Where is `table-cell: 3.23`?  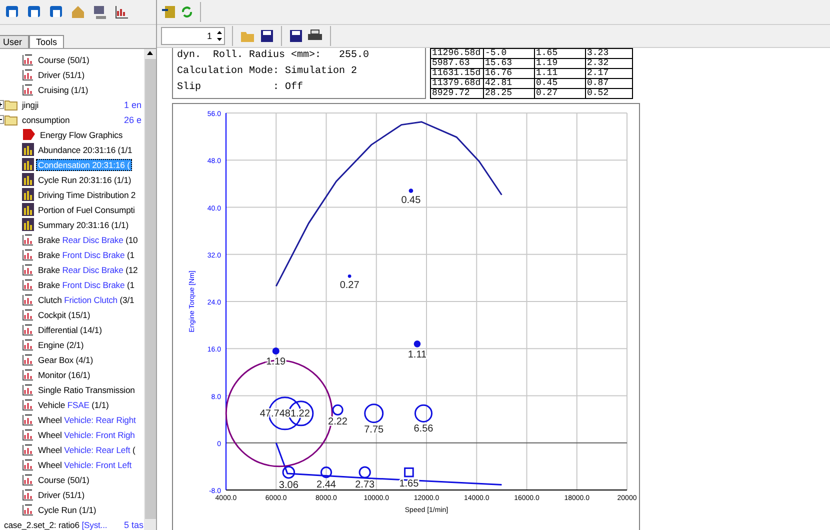 table-cell: 3.23 is located at coordinates (609, 53).